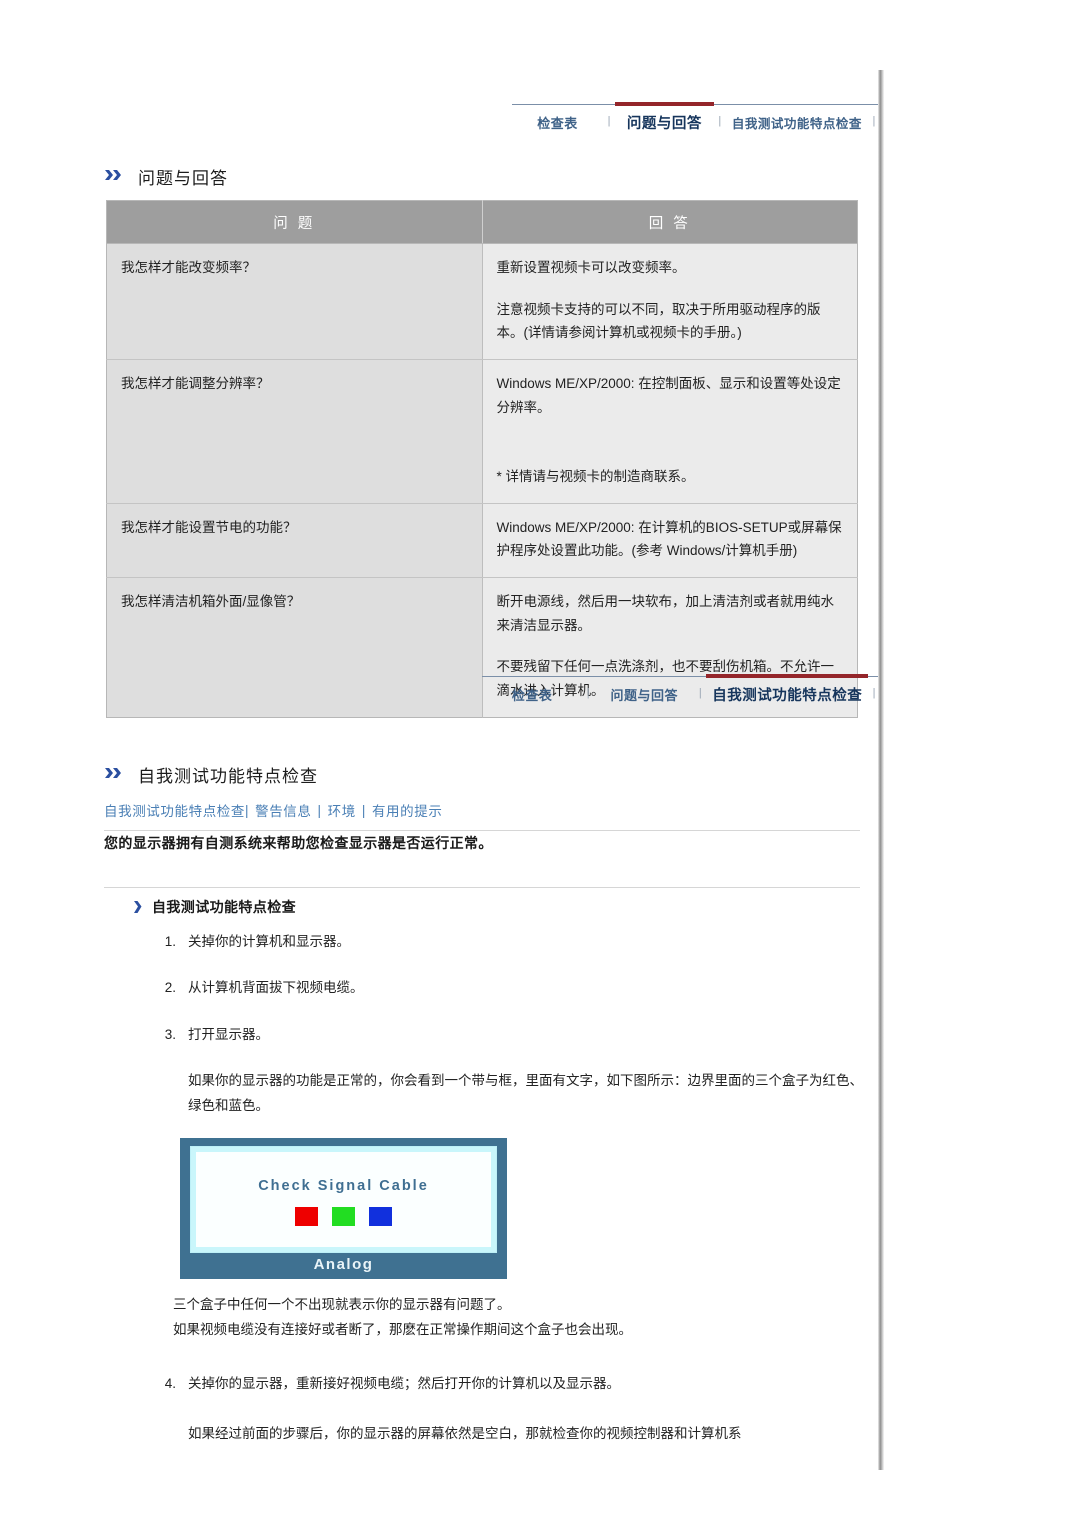 This screenshot has width=1080, height=1528. Describe the element at coordinates (342, 810) in the screenshot. I see `subnav-link-environment: 环境` at that location.